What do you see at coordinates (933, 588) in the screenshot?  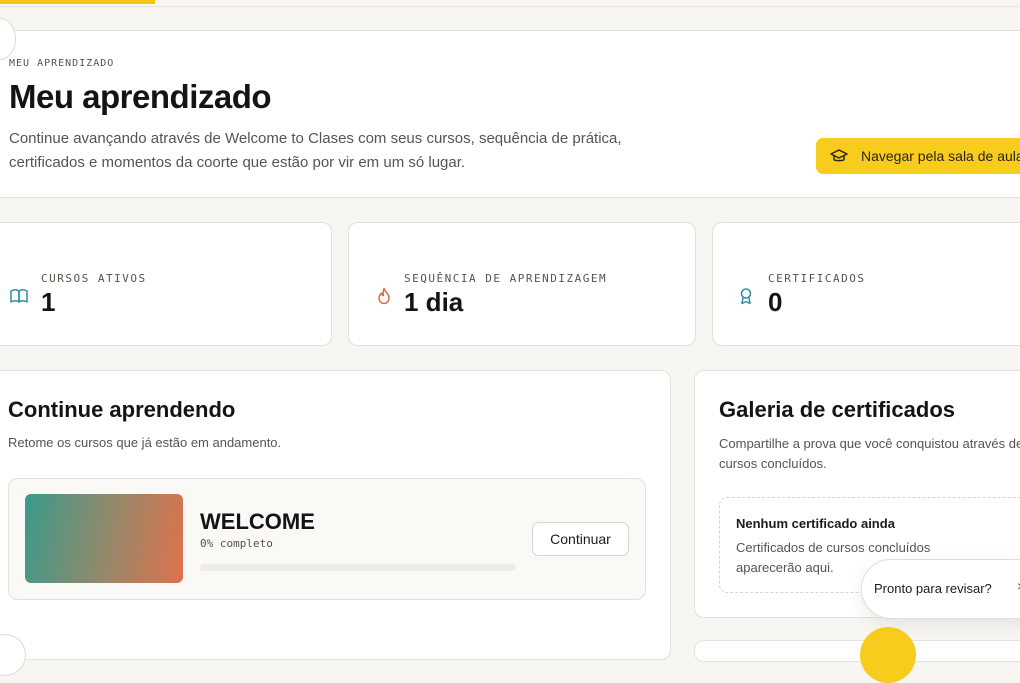 I see `review-prompt-text: Pronto para revisar?` at bounding box center [933, 588].